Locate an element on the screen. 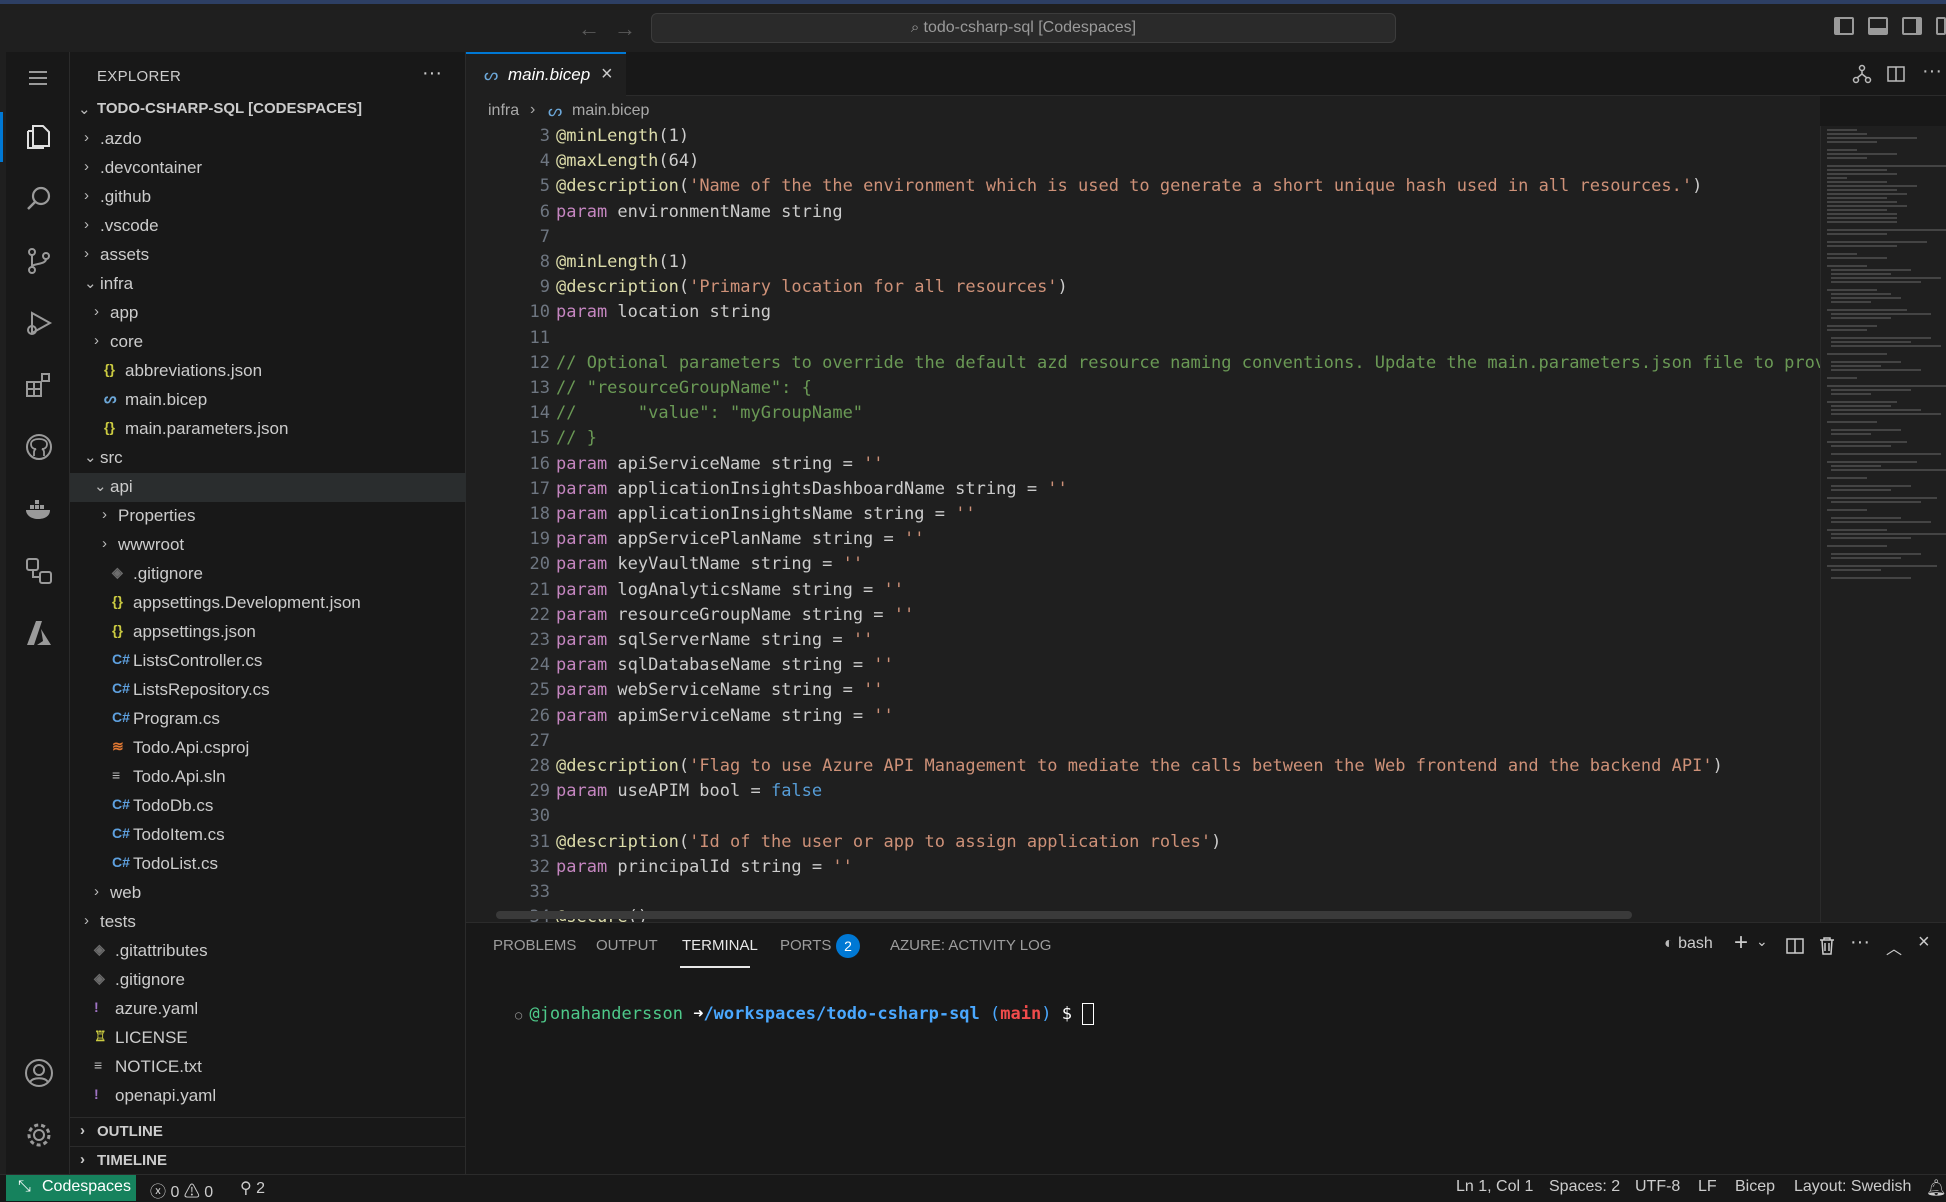  tree-file: C# Program.cs is located at coordinates (268, 719).